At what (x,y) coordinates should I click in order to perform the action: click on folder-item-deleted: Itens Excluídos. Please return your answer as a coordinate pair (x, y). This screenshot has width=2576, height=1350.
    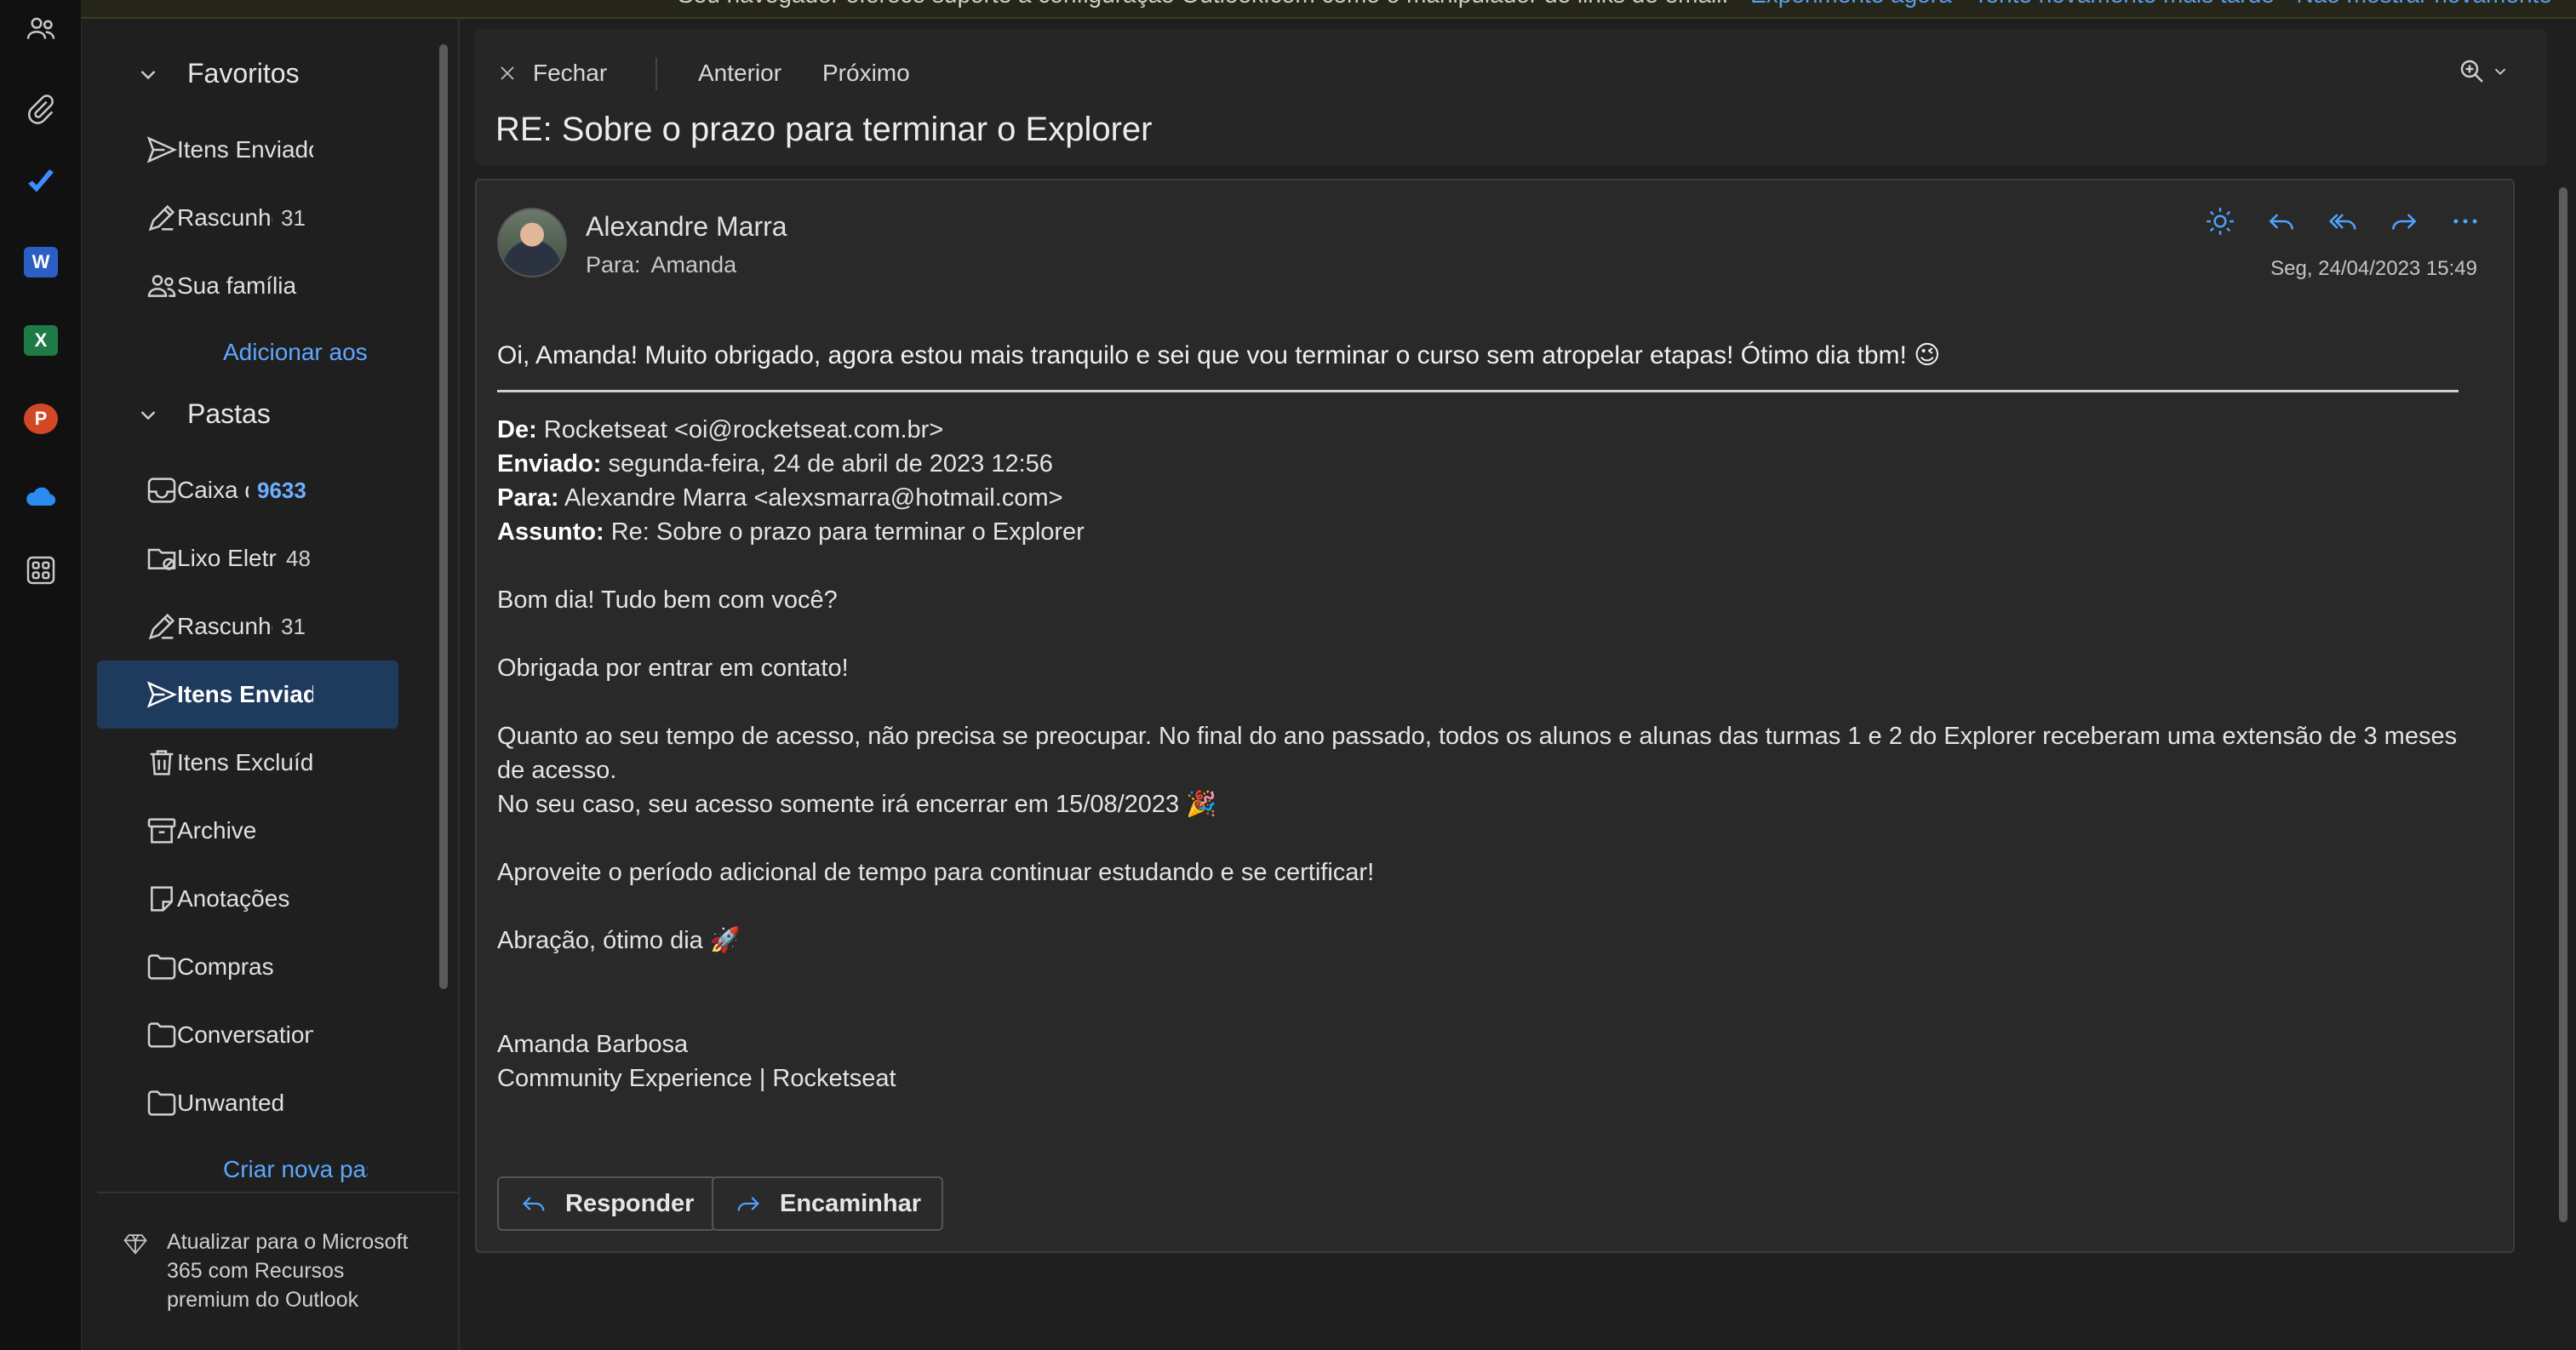
    Looking at the image, I should click on (248, 763).